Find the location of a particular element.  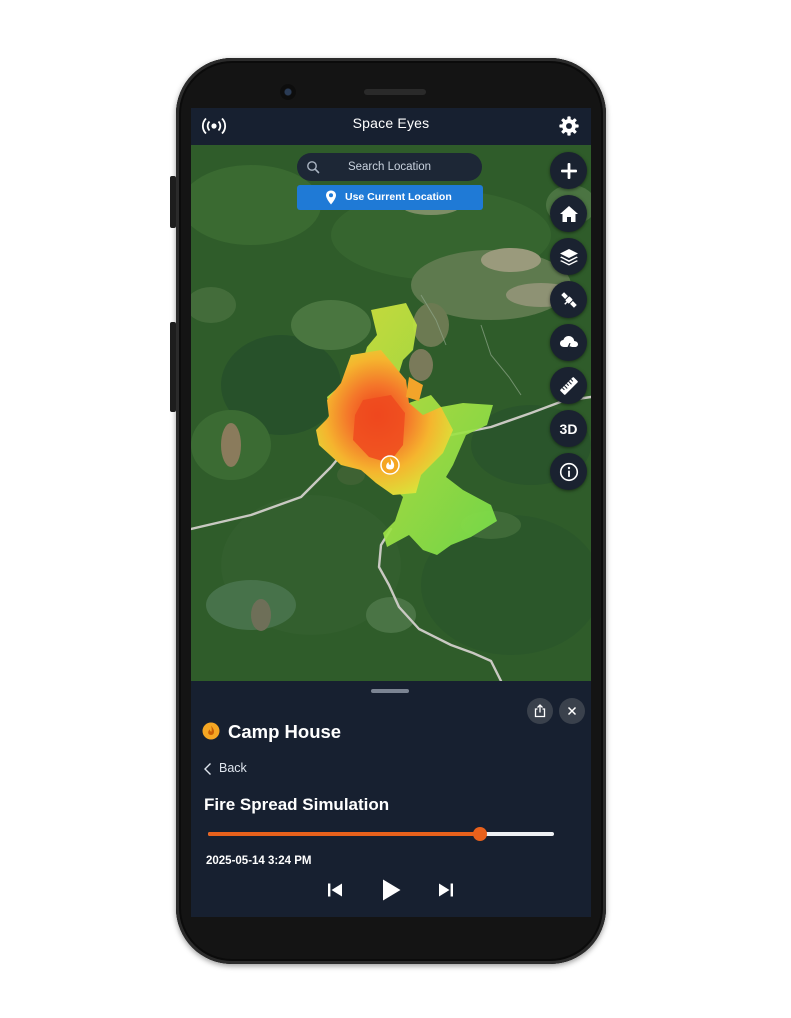

plus-icon is located at coordinates (568, 170).